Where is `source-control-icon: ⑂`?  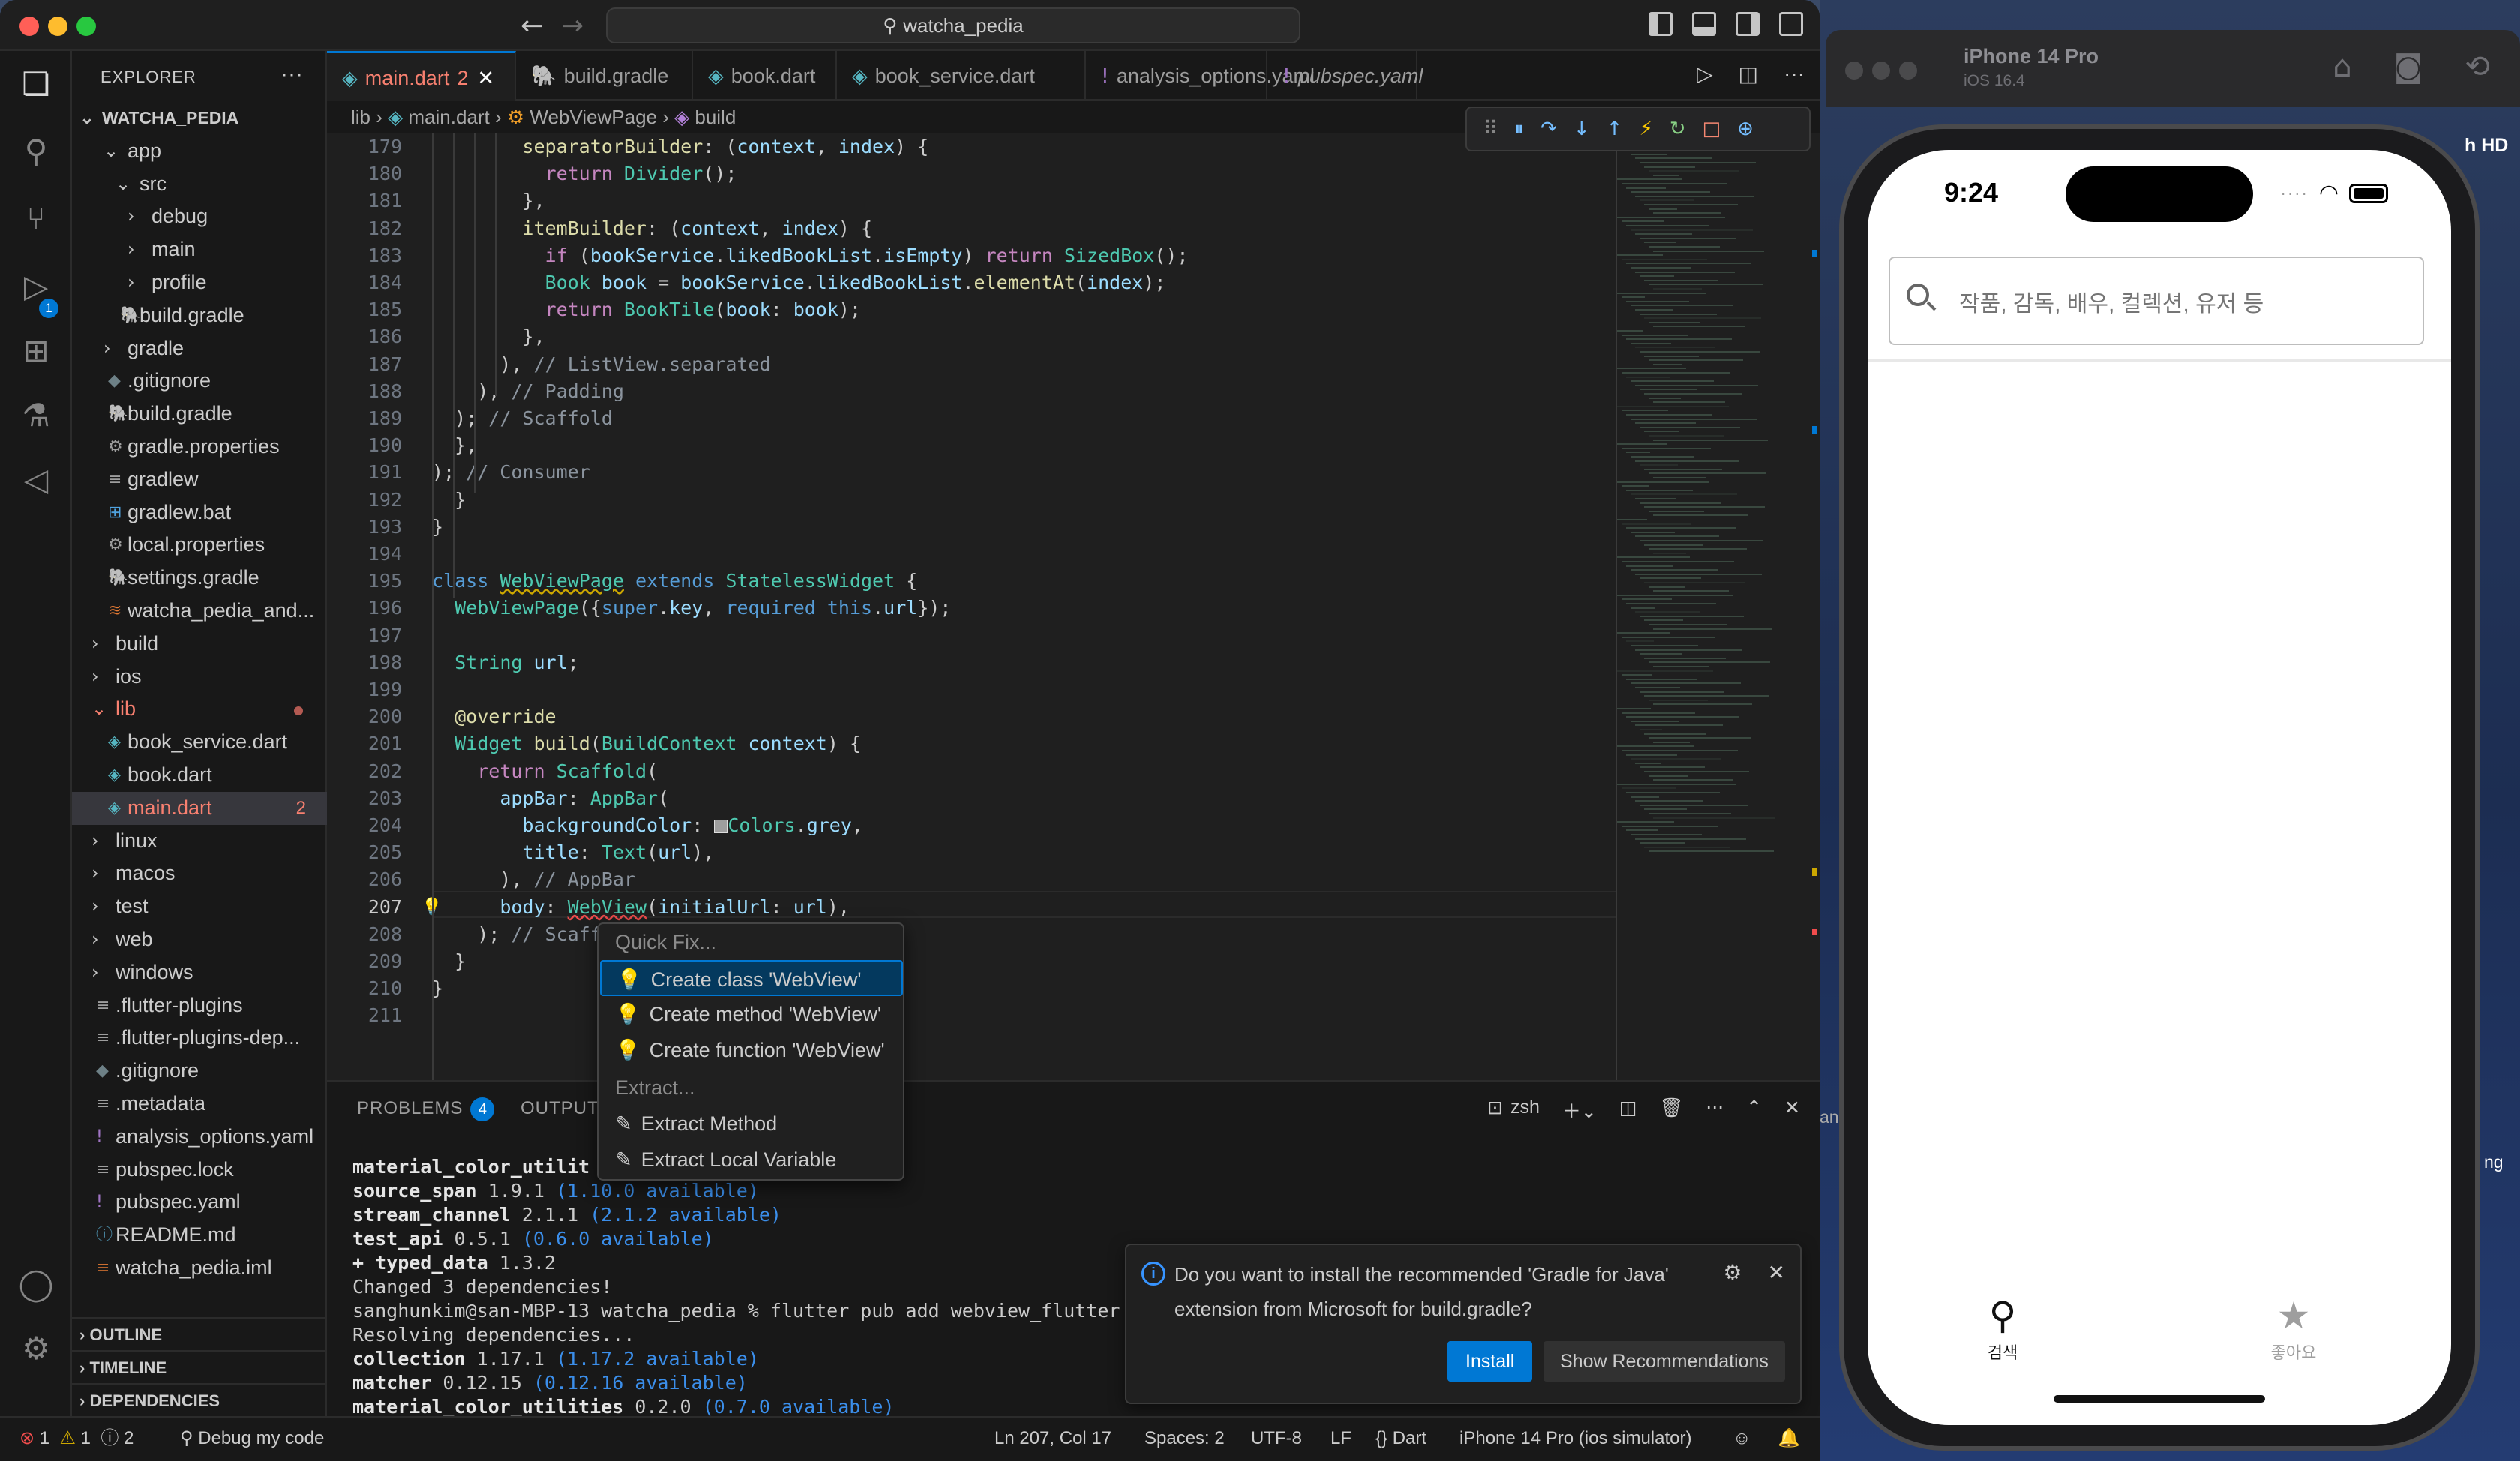
source-control-icon: ⑂ is located at coordinates (36, 219).